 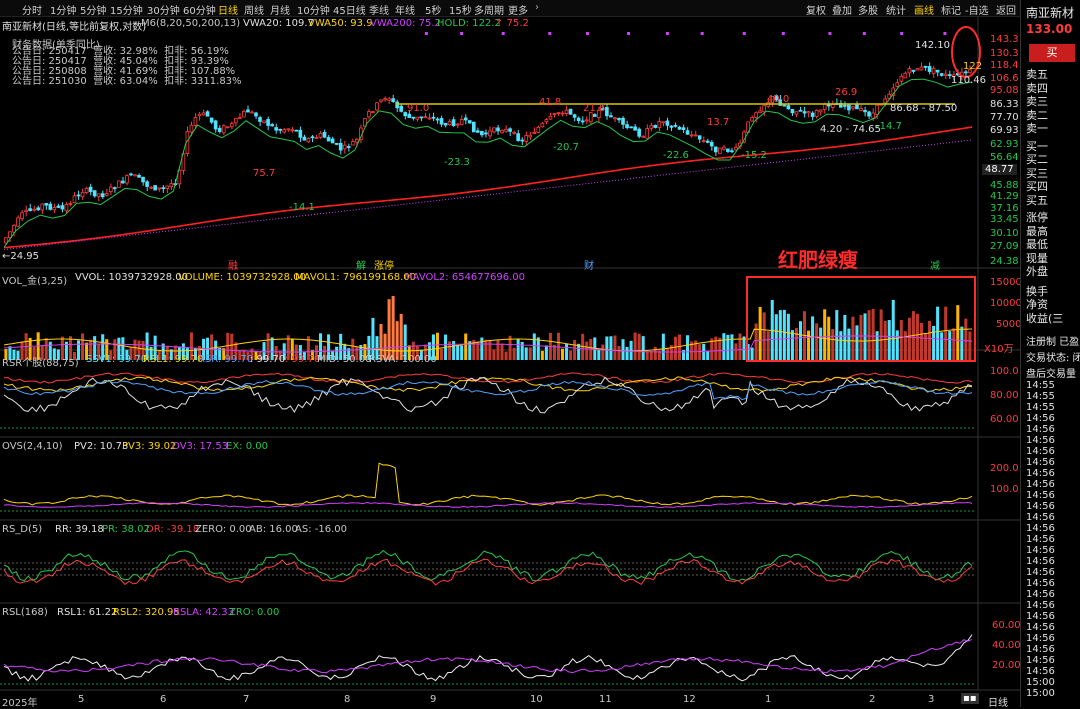 What do you see at coordinates (488, 194) in the screenshot?
I see `vwa-dotted-line` at bounding box center [488, 194].